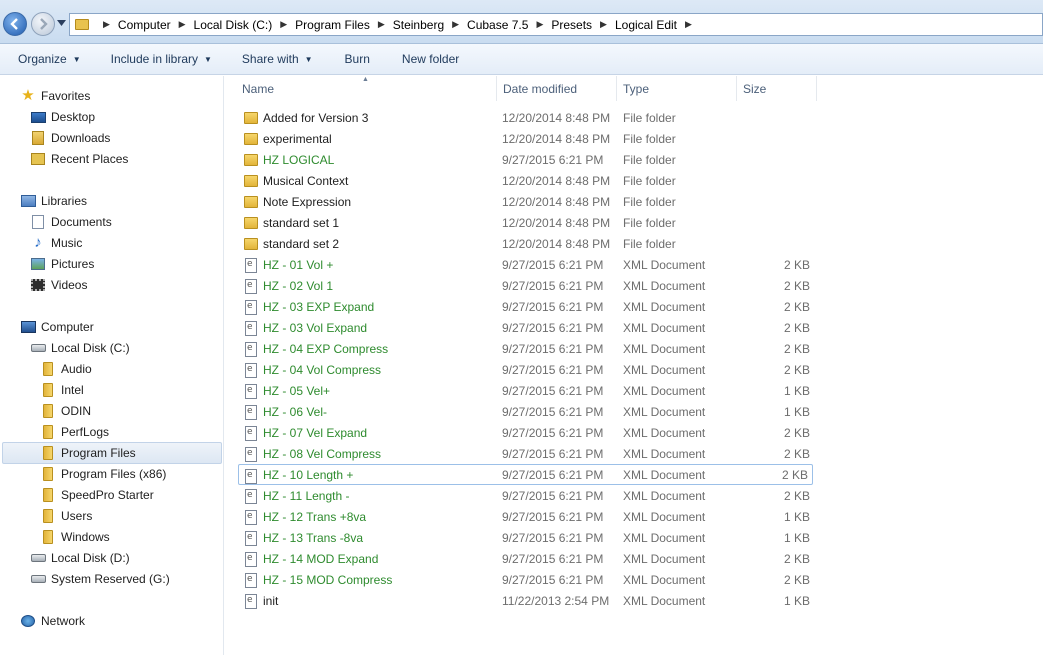  I want to click on nav-program-files-x86: Program Files (x86), so click(103, 474).